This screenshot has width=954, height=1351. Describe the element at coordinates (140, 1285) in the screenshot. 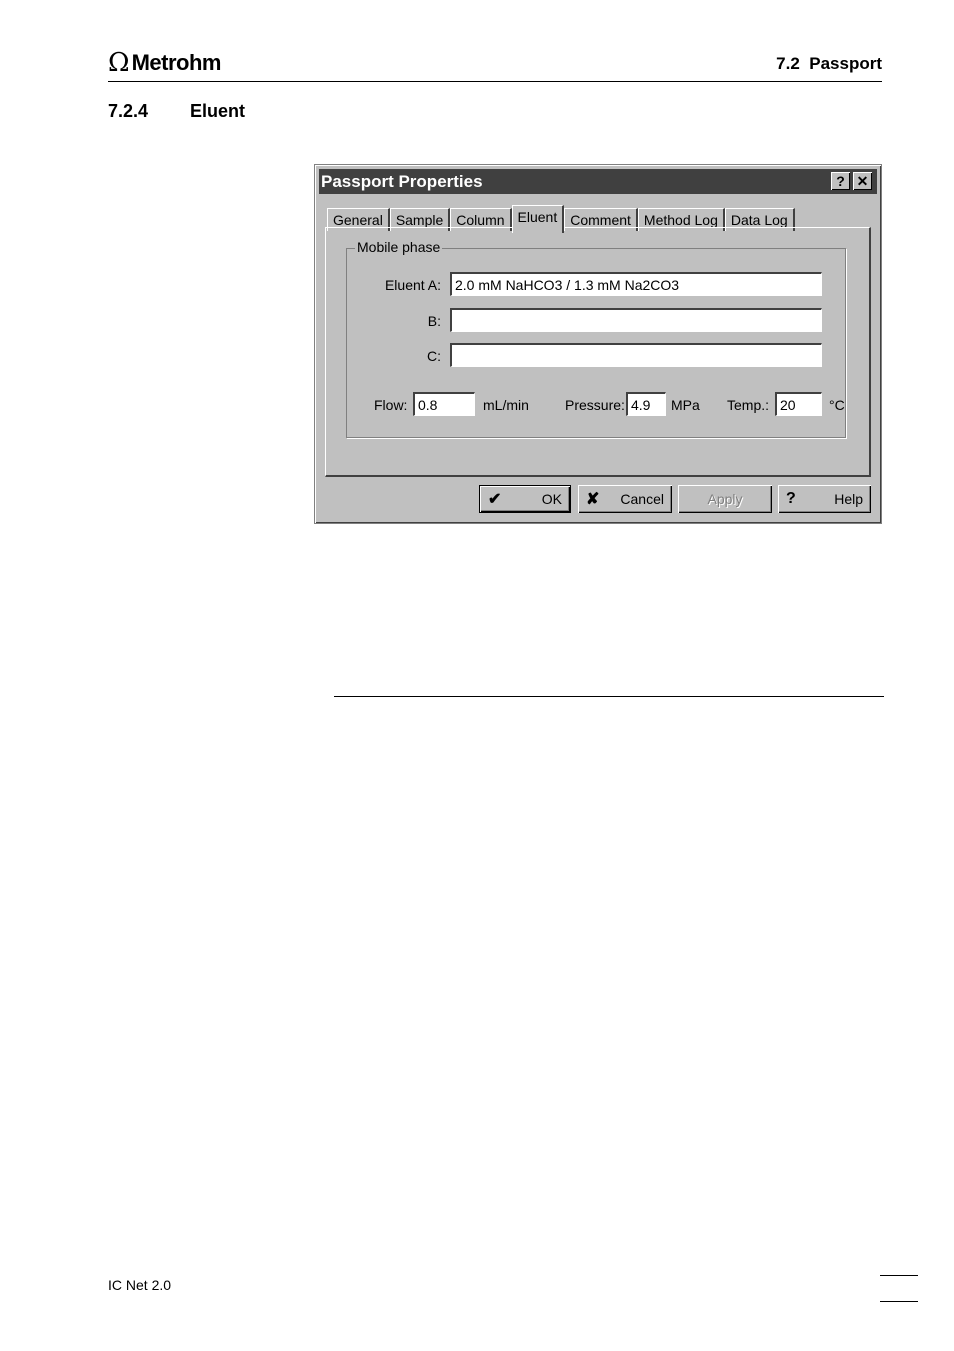

I see `footer-product: IC Net 2.0` at that location.